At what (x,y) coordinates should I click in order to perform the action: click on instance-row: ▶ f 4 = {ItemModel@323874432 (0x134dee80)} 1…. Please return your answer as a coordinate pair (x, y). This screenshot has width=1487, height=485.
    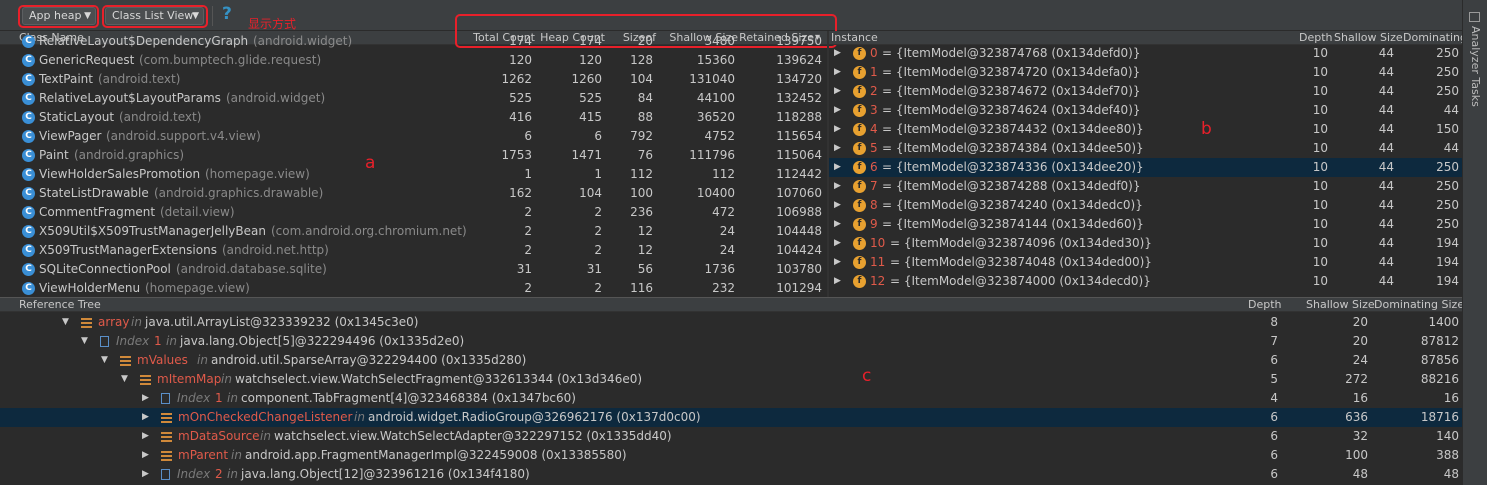
    Looking at the image, I should click on (1145, 129).